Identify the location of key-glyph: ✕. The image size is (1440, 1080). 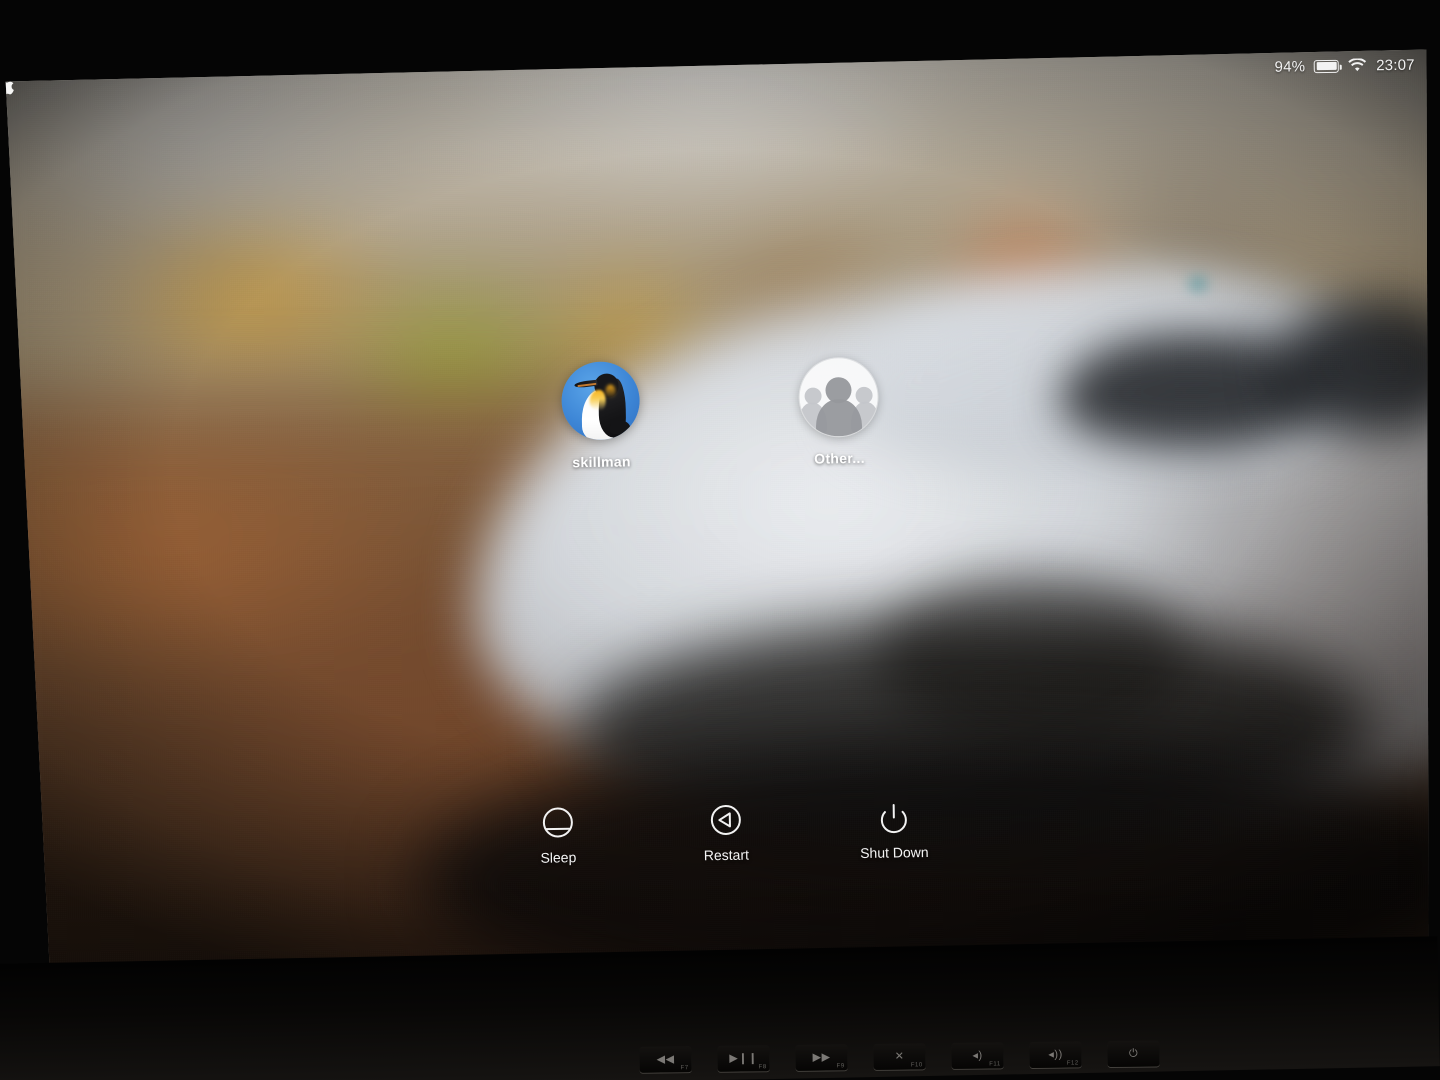
(899, 1056).